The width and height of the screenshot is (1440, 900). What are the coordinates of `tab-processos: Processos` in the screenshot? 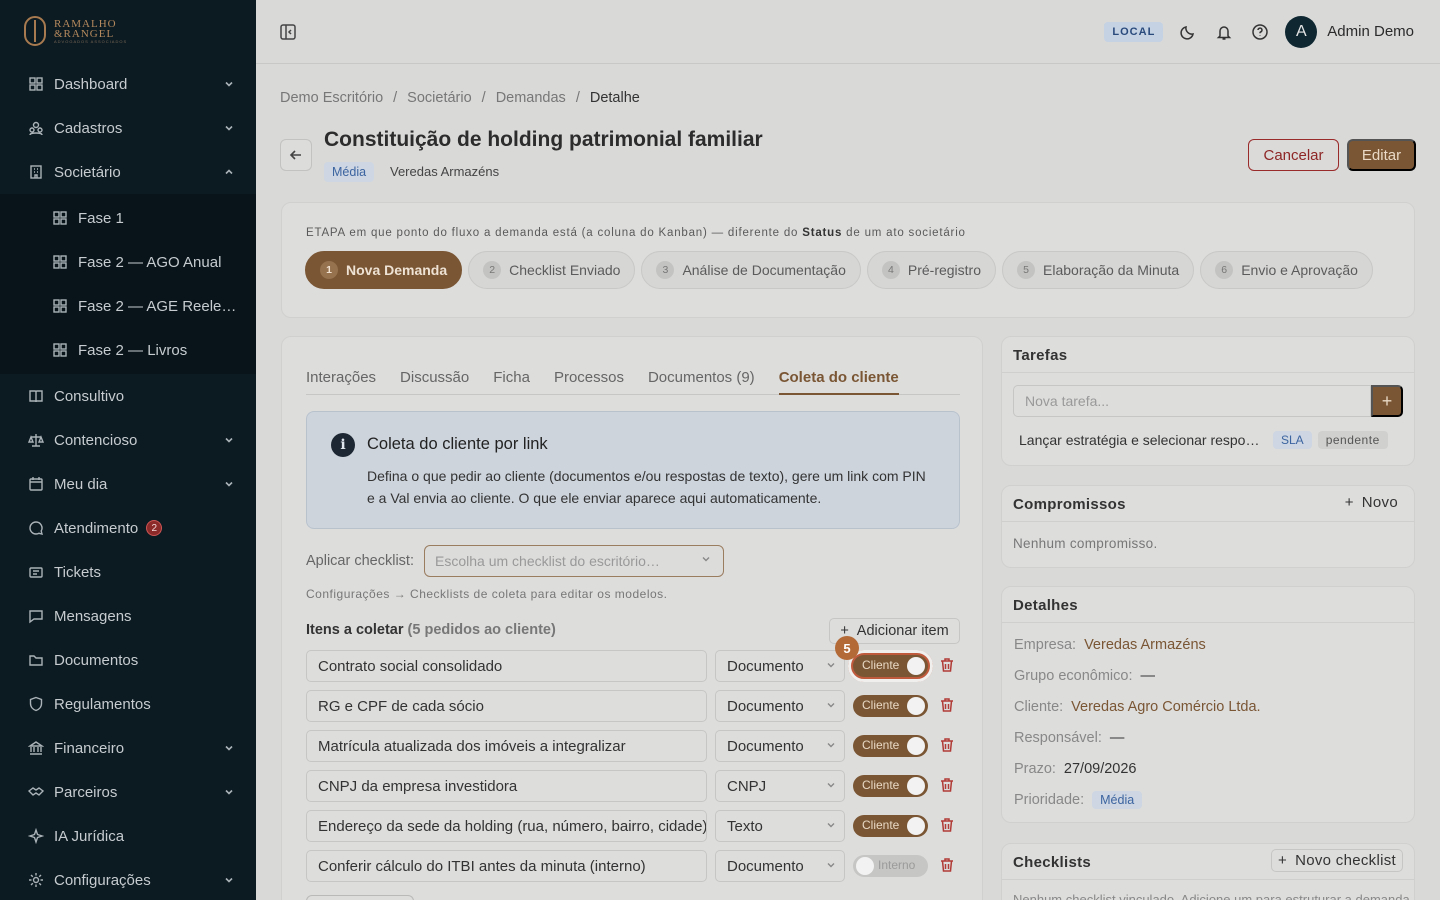 It's located at (589, 377).